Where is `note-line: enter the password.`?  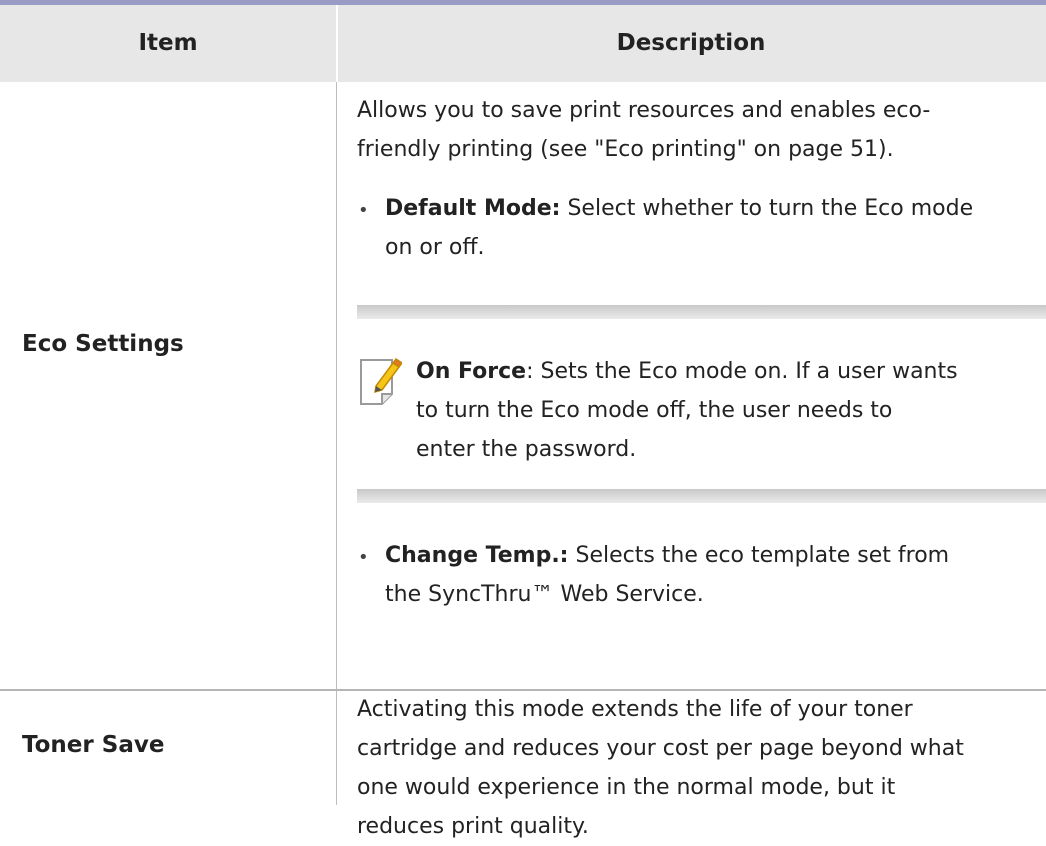
note-line: enter the password. is located at coordinates (526, 449).